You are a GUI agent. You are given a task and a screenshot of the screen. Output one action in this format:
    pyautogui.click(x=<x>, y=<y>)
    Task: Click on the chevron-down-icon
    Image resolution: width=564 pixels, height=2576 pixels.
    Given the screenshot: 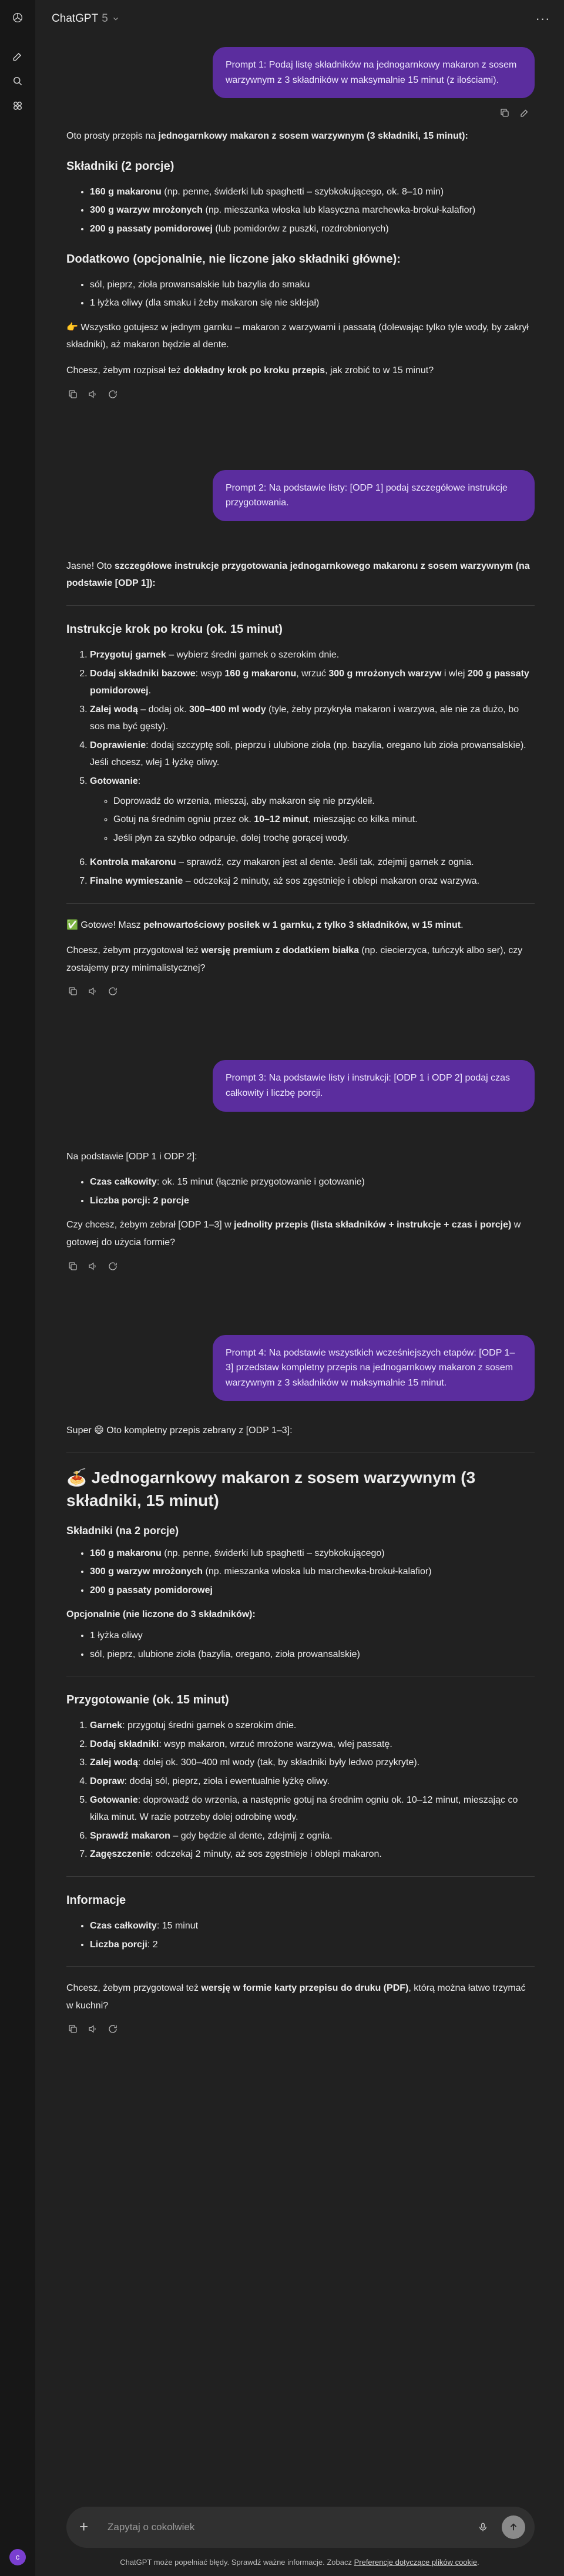 What is the action you would take?
    pyautogui.click(x=116, y=19)
    